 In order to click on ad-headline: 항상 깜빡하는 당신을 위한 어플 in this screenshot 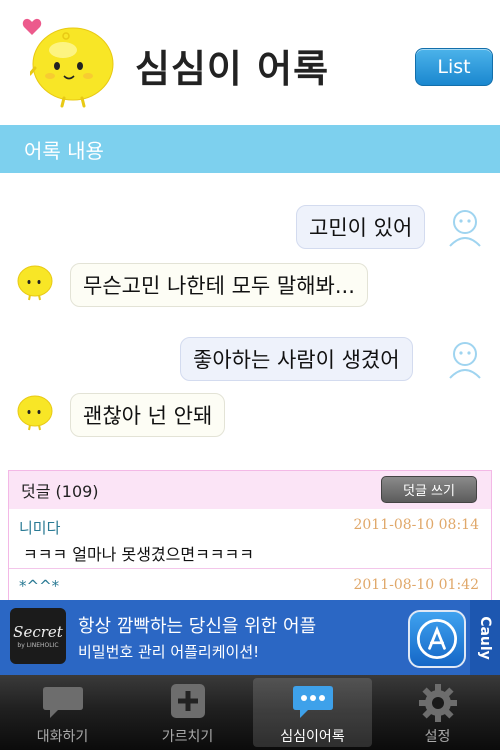, I will do `click(197, 626)`.